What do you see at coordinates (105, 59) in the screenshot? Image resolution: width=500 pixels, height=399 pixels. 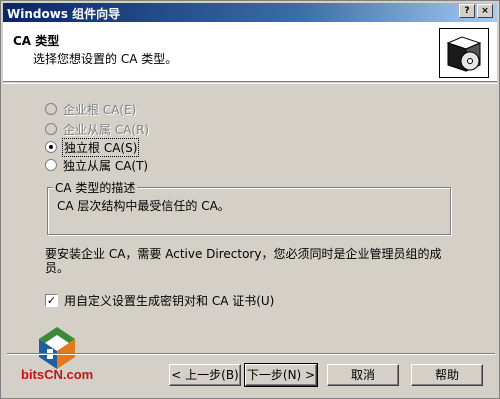 I see `page-subtitle: 选择您想设置的 CA 类型。` at bounding box center [105, 59].